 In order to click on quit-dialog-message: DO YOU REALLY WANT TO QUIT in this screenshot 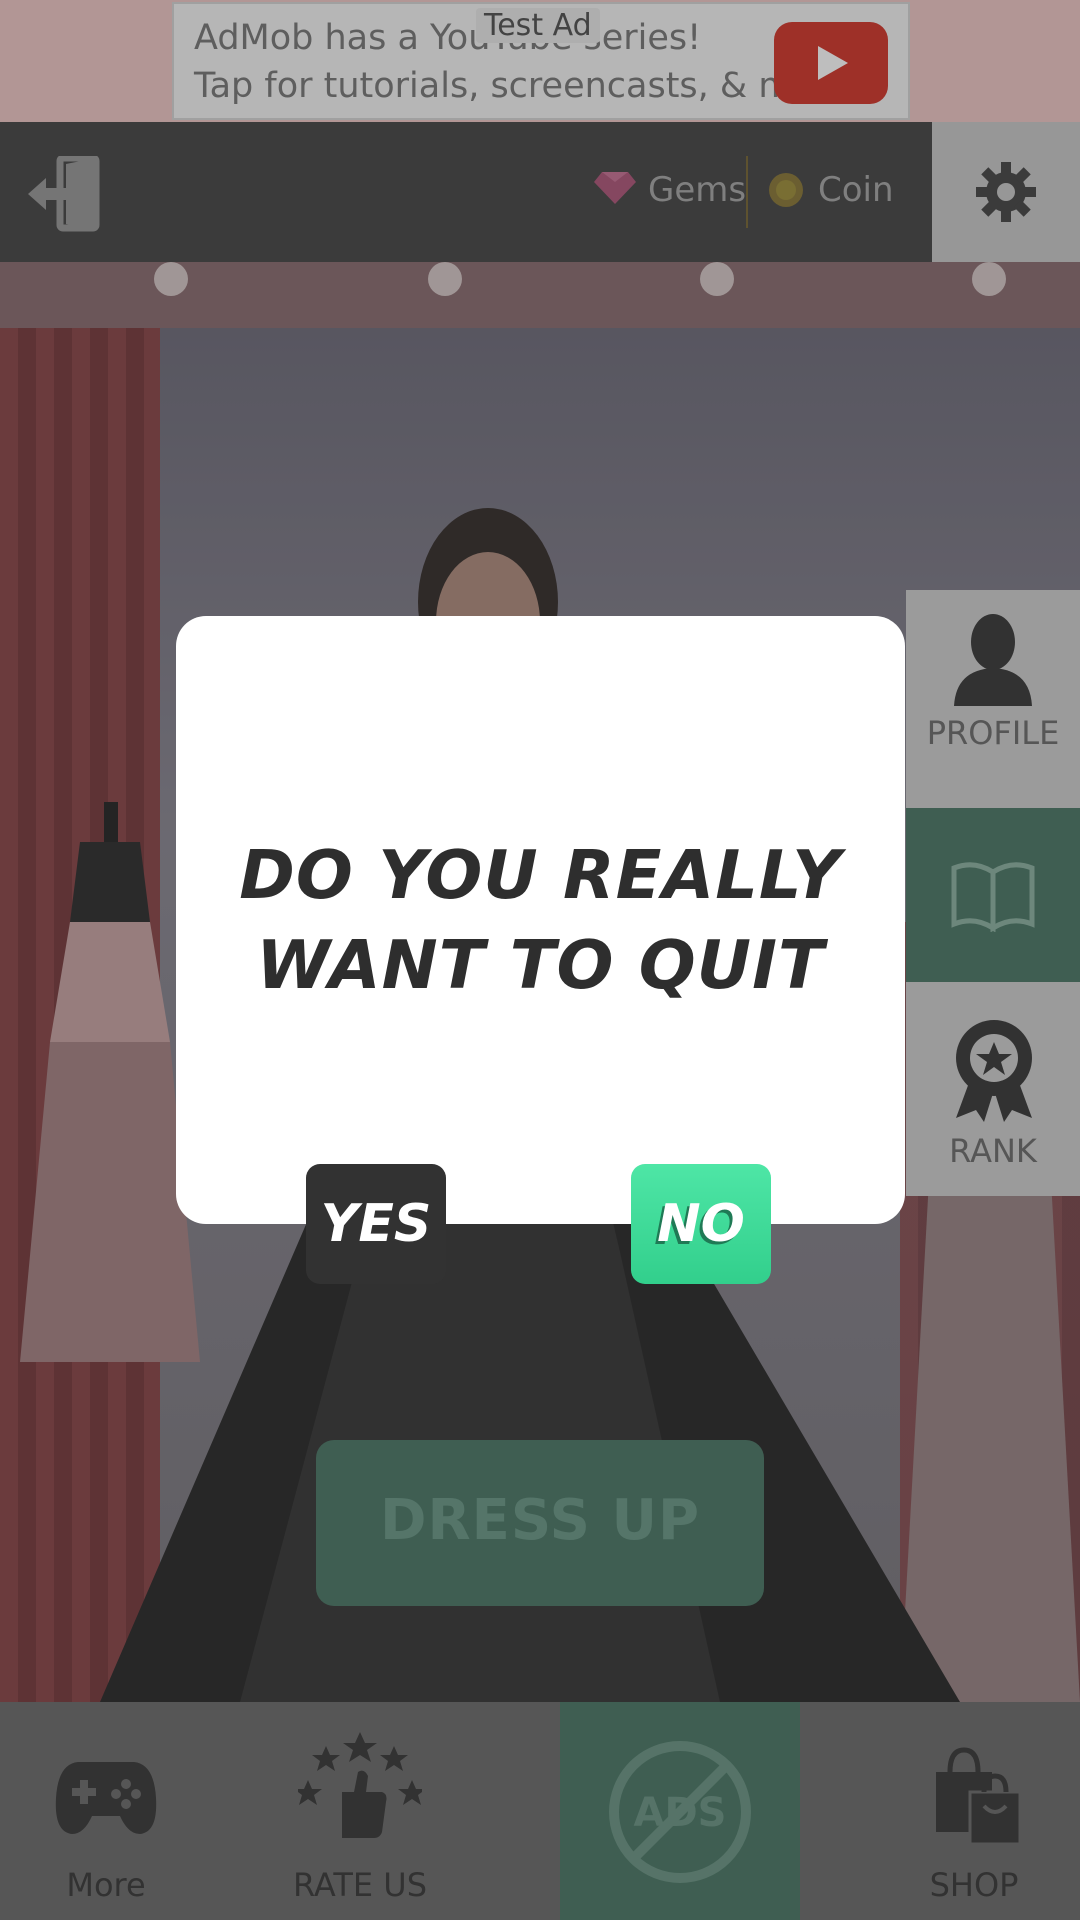, I will do `click(540, 920)`.